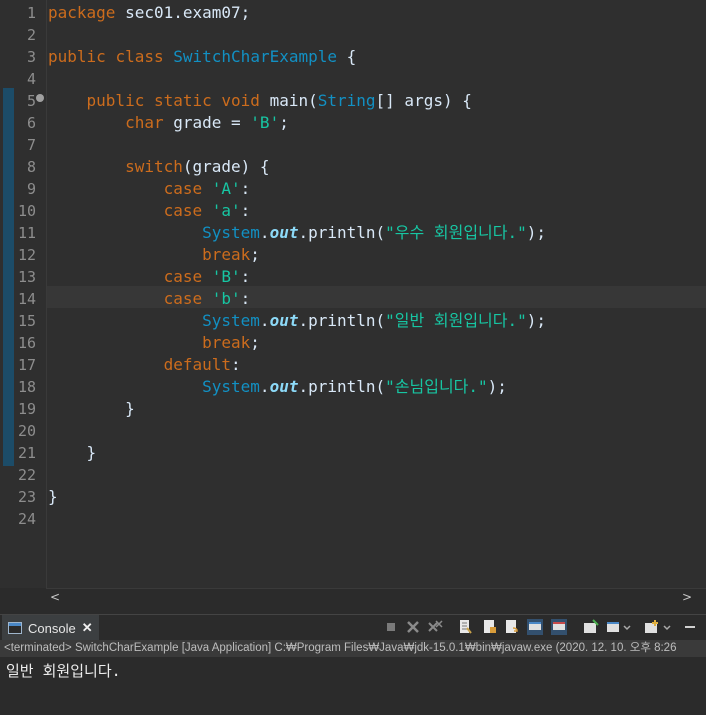 The height and width of the screenshot is (715, 706). Describe the element at coordinates (154, 343) in the screenshot. I see `code-line-16: break;` at that location.